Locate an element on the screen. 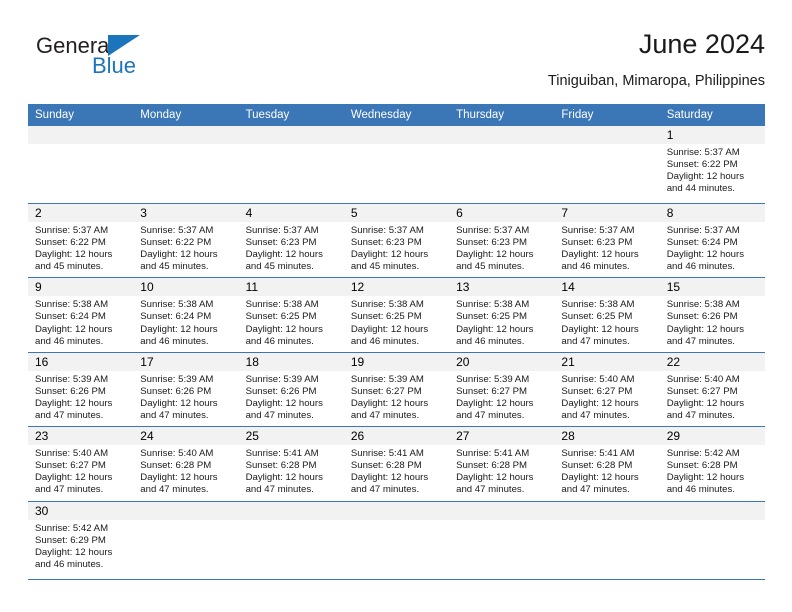 The width and height of the screenshot is (792, 612). weekday-header-sunday: Sunday is located at coordinates (55, 115).